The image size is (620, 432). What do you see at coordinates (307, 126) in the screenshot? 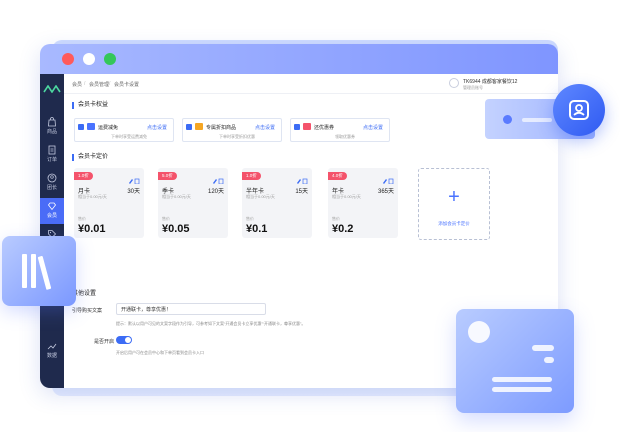
I see `coupon-icon` at bounding box center [307, 126].